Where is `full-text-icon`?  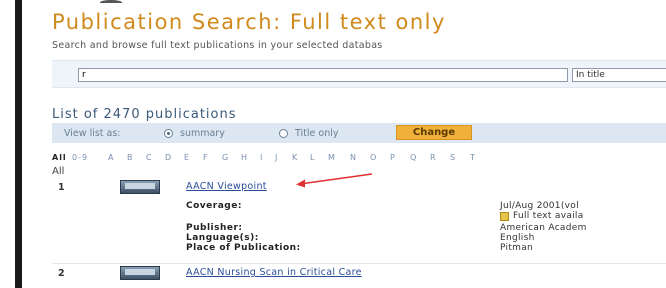
full-text-icon is located at coordinates (504, 216).